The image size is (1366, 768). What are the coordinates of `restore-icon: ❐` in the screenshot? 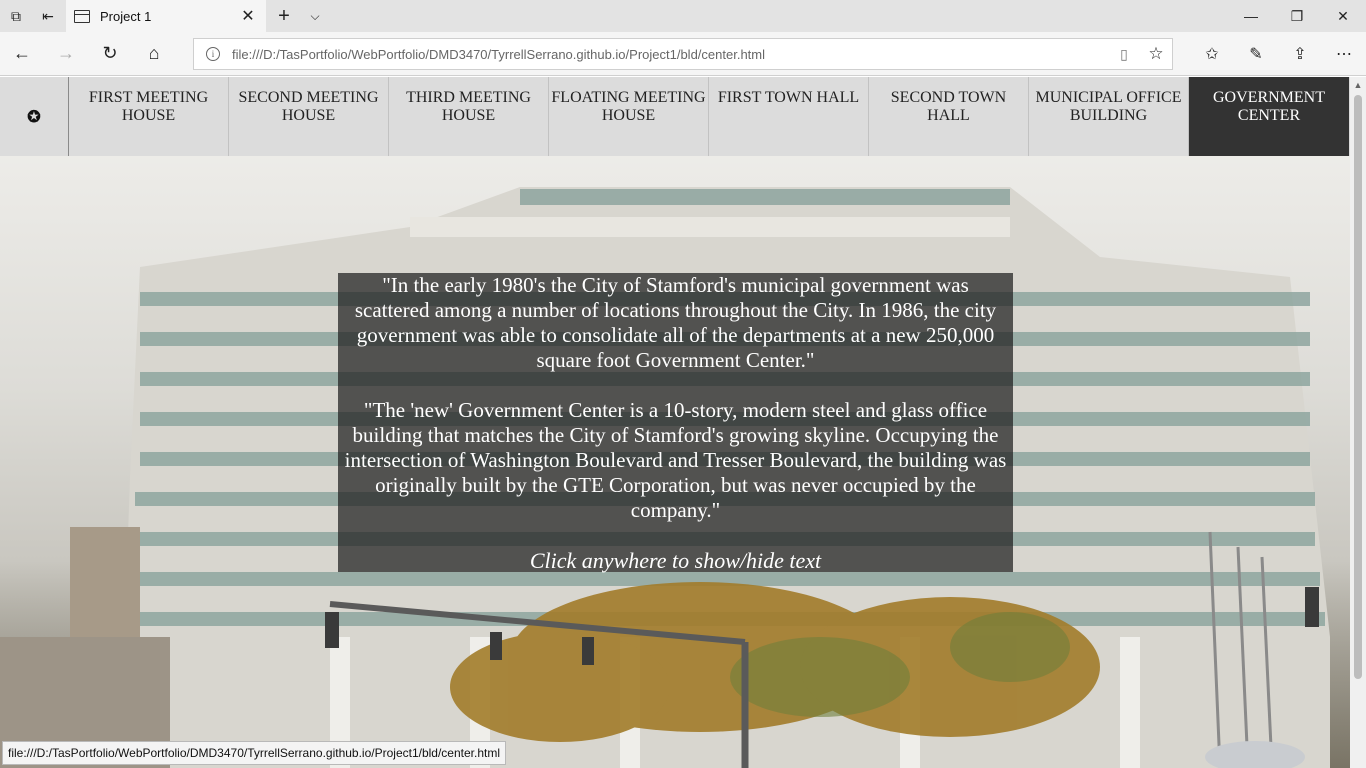 It's located at (1297, 16).